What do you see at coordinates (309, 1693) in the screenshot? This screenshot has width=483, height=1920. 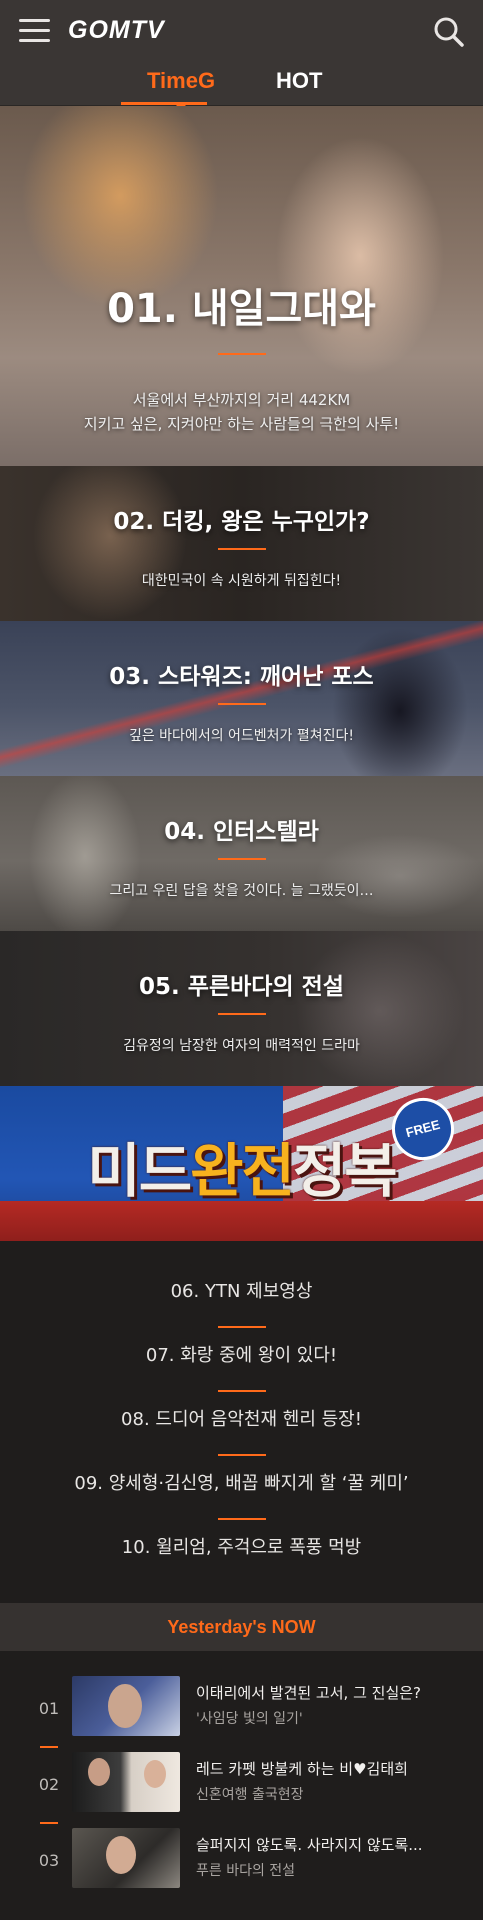 I see `item-title: 이태리에서 발견된 고서, 그 진실은?` at bounding box center [309, 1693].